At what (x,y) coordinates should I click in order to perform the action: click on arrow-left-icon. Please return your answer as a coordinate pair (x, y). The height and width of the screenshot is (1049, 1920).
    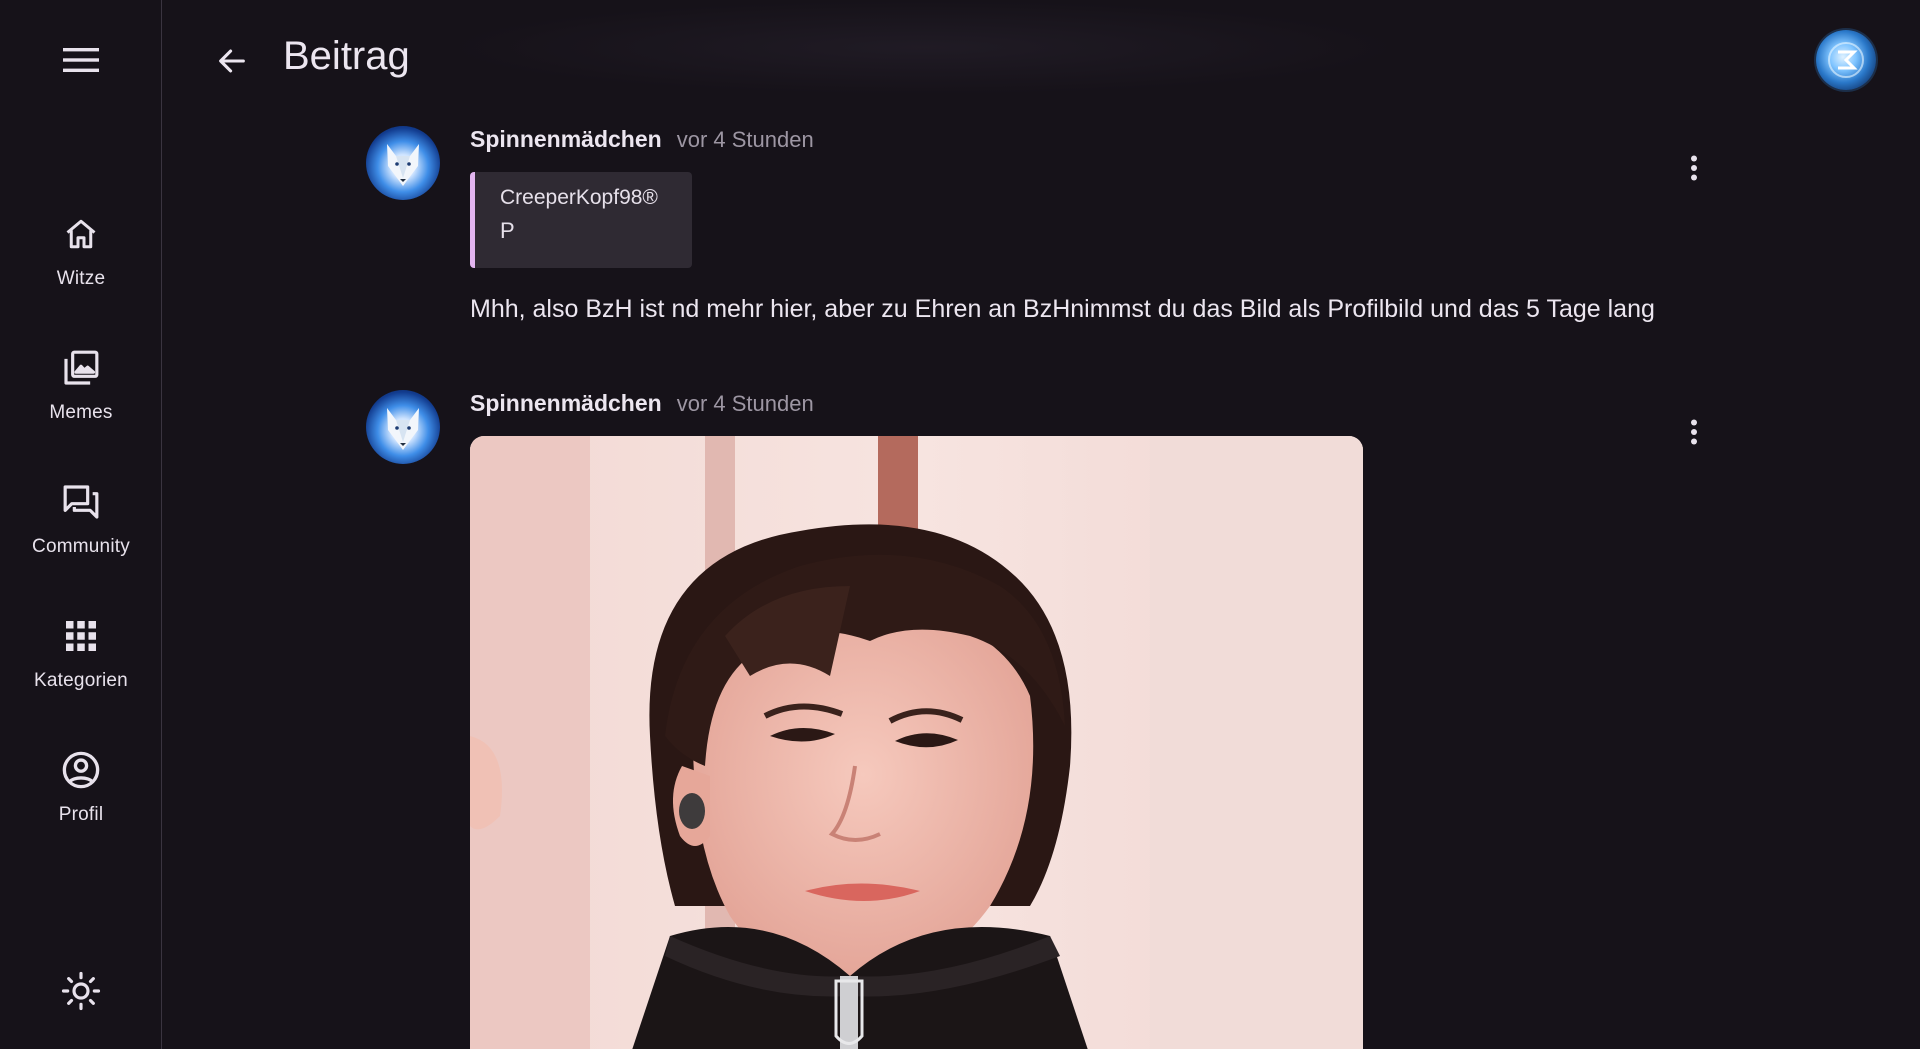
    Looking at the image, I should click on (232, 61).